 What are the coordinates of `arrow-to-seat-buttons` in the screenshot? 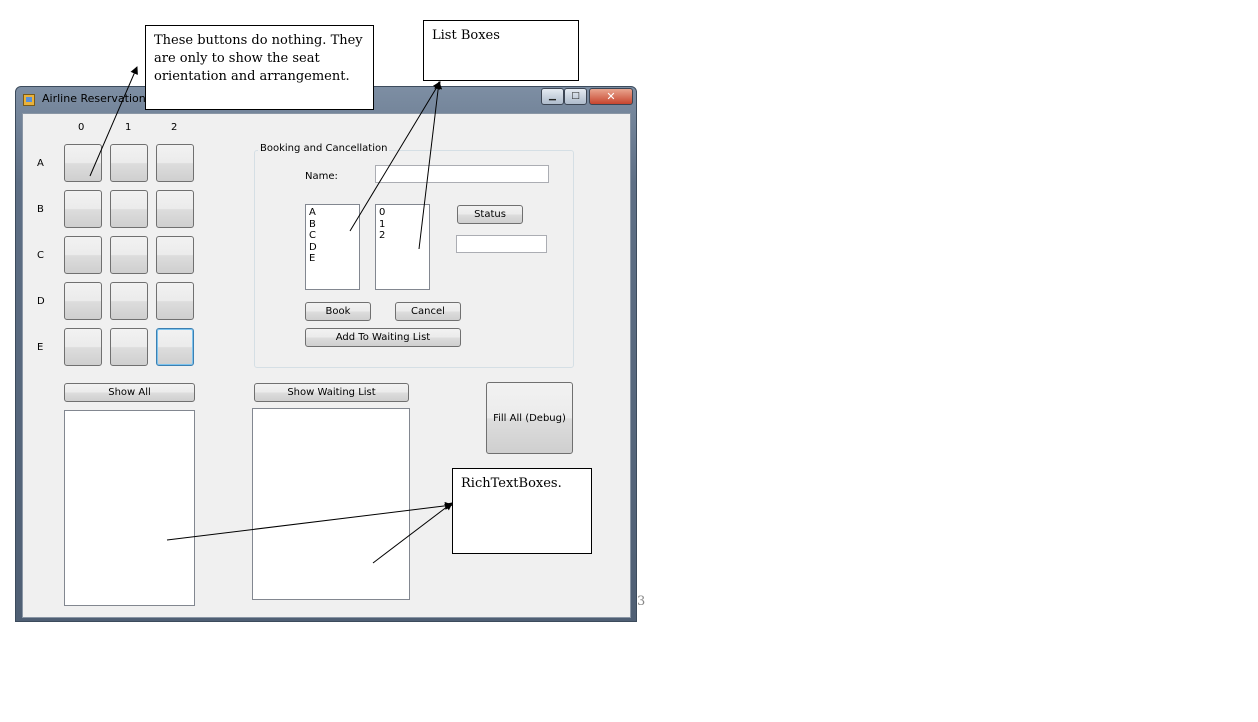 It's located at (113, 121).